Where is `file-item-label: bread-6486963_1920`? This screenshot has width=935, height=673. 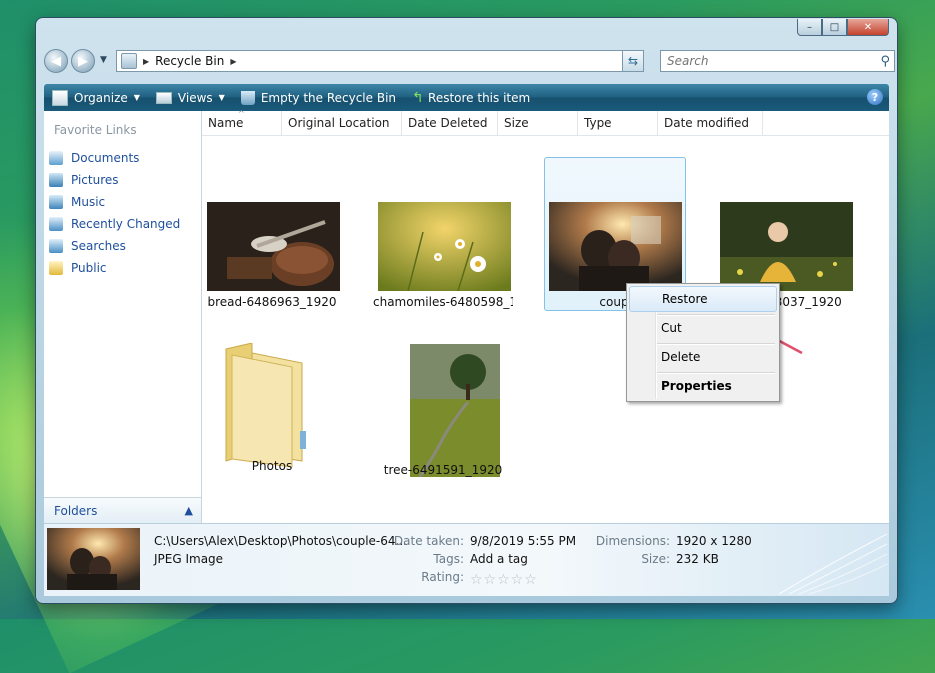 file-item-label: bread-6486963_1920 is located at coordinates (272, 302).